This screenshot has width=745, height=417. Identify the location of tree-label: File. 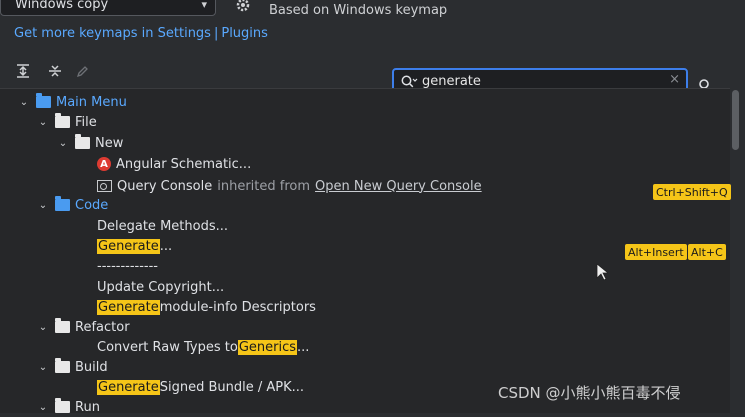
(86, 122).